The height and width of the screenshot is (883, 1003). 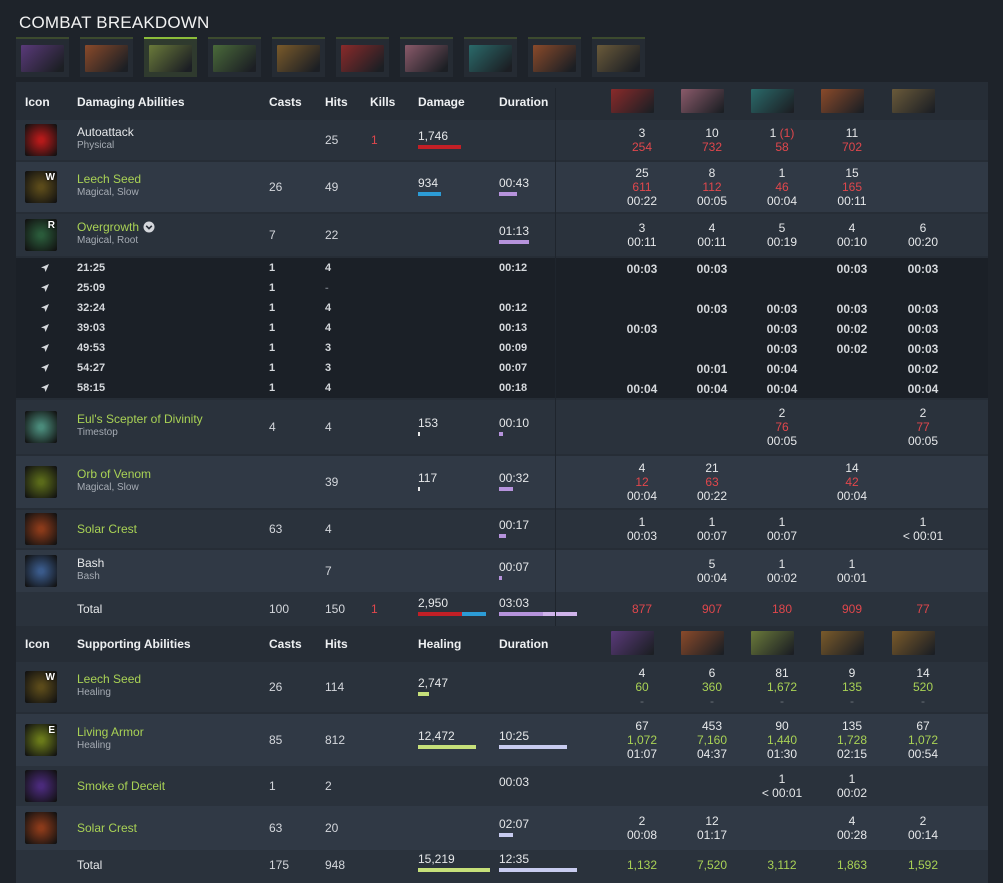 I want to click on total-duration: 12:35, so click(x=514, y=859).